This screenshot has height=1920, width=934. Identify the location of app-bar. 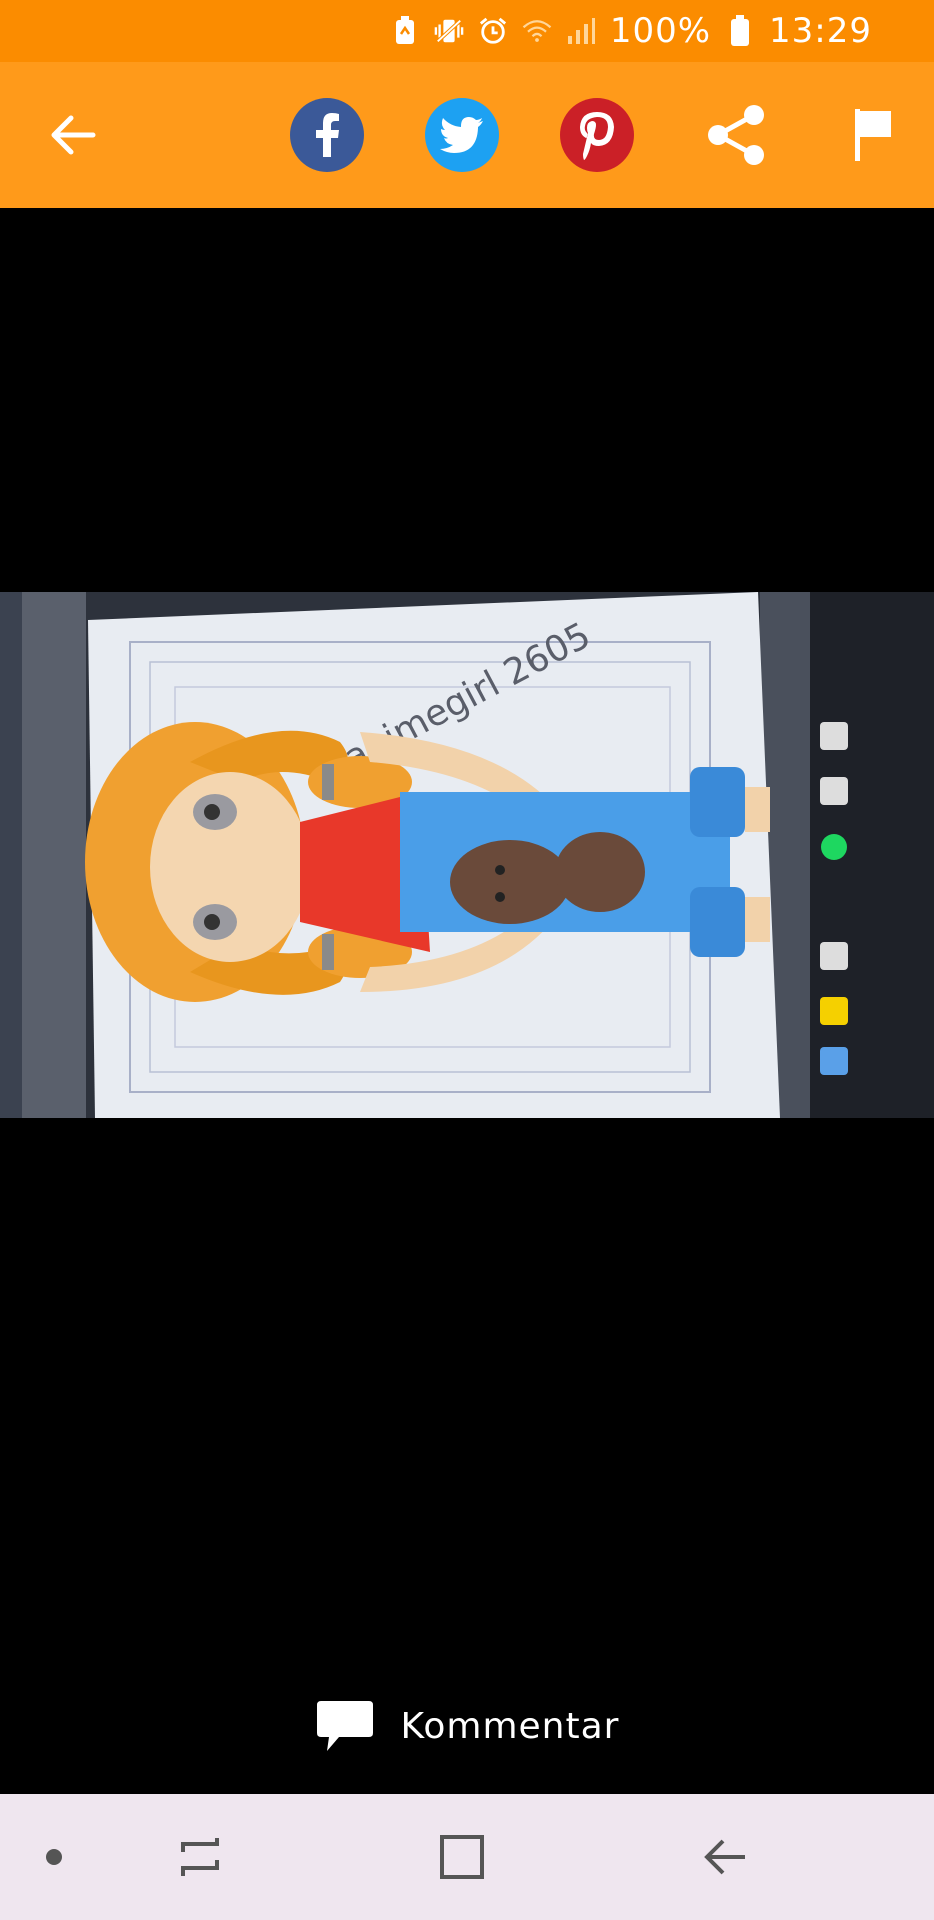
(467, 135).